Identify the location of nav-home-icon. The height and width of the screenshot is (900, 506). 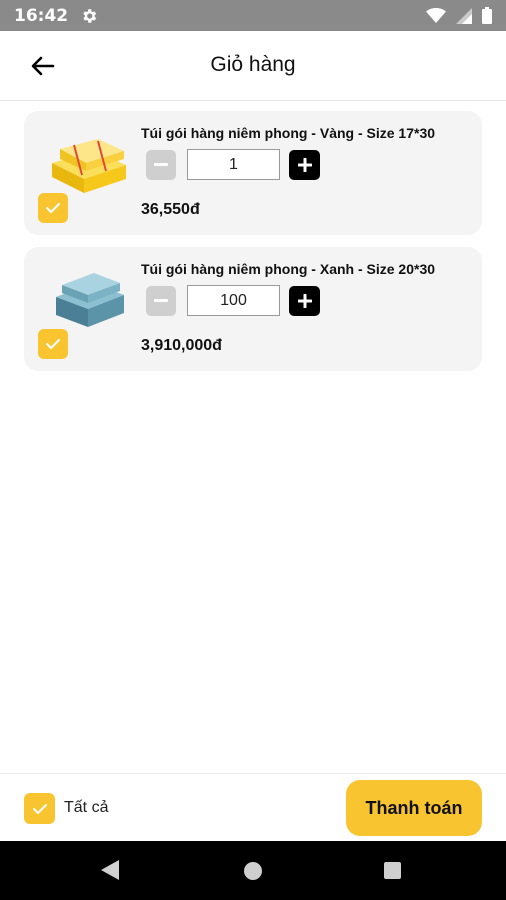
(253, 871).